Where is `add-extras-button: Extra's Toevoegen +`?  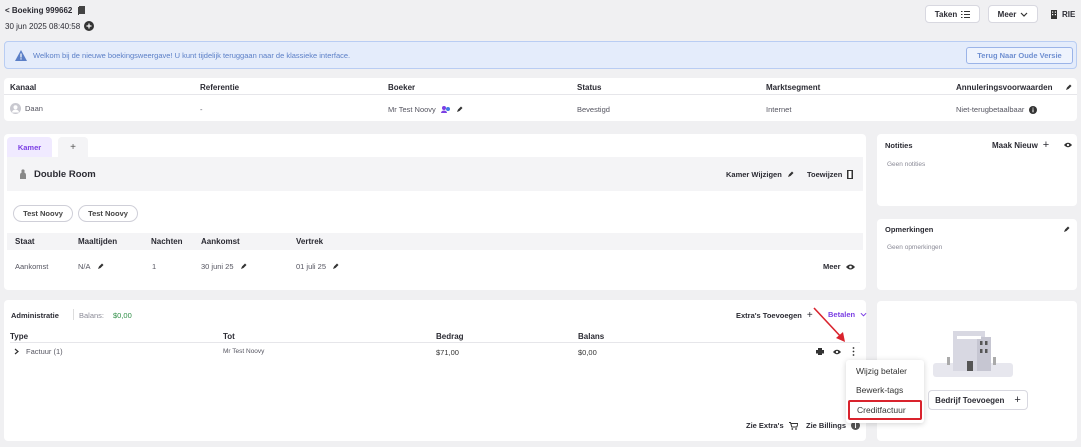
add-extras-button: Extra's Toevoegen + is located at coordinates (774, 315).